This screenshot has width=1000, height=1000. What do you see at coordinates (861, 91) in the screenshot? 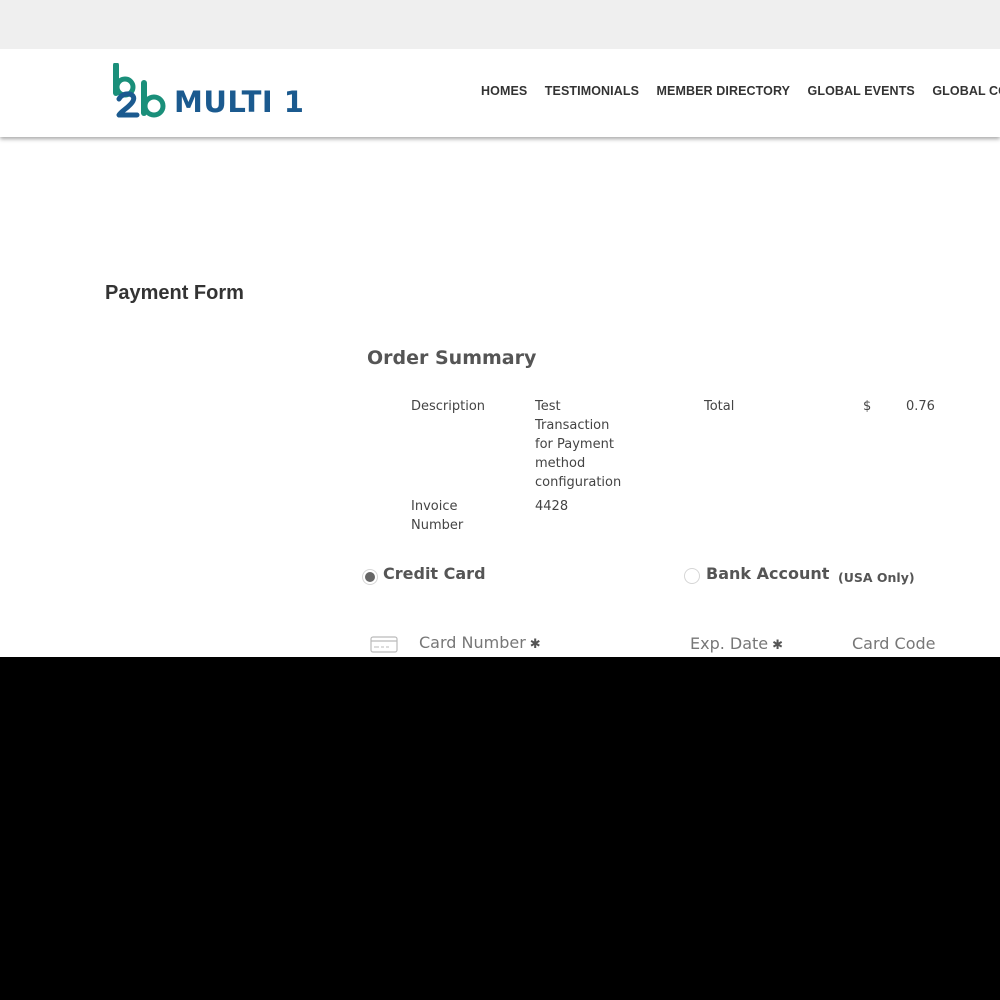
I see `nav-item-global-events: GLOBAL EVENTS` at bounding box center [861, 91].